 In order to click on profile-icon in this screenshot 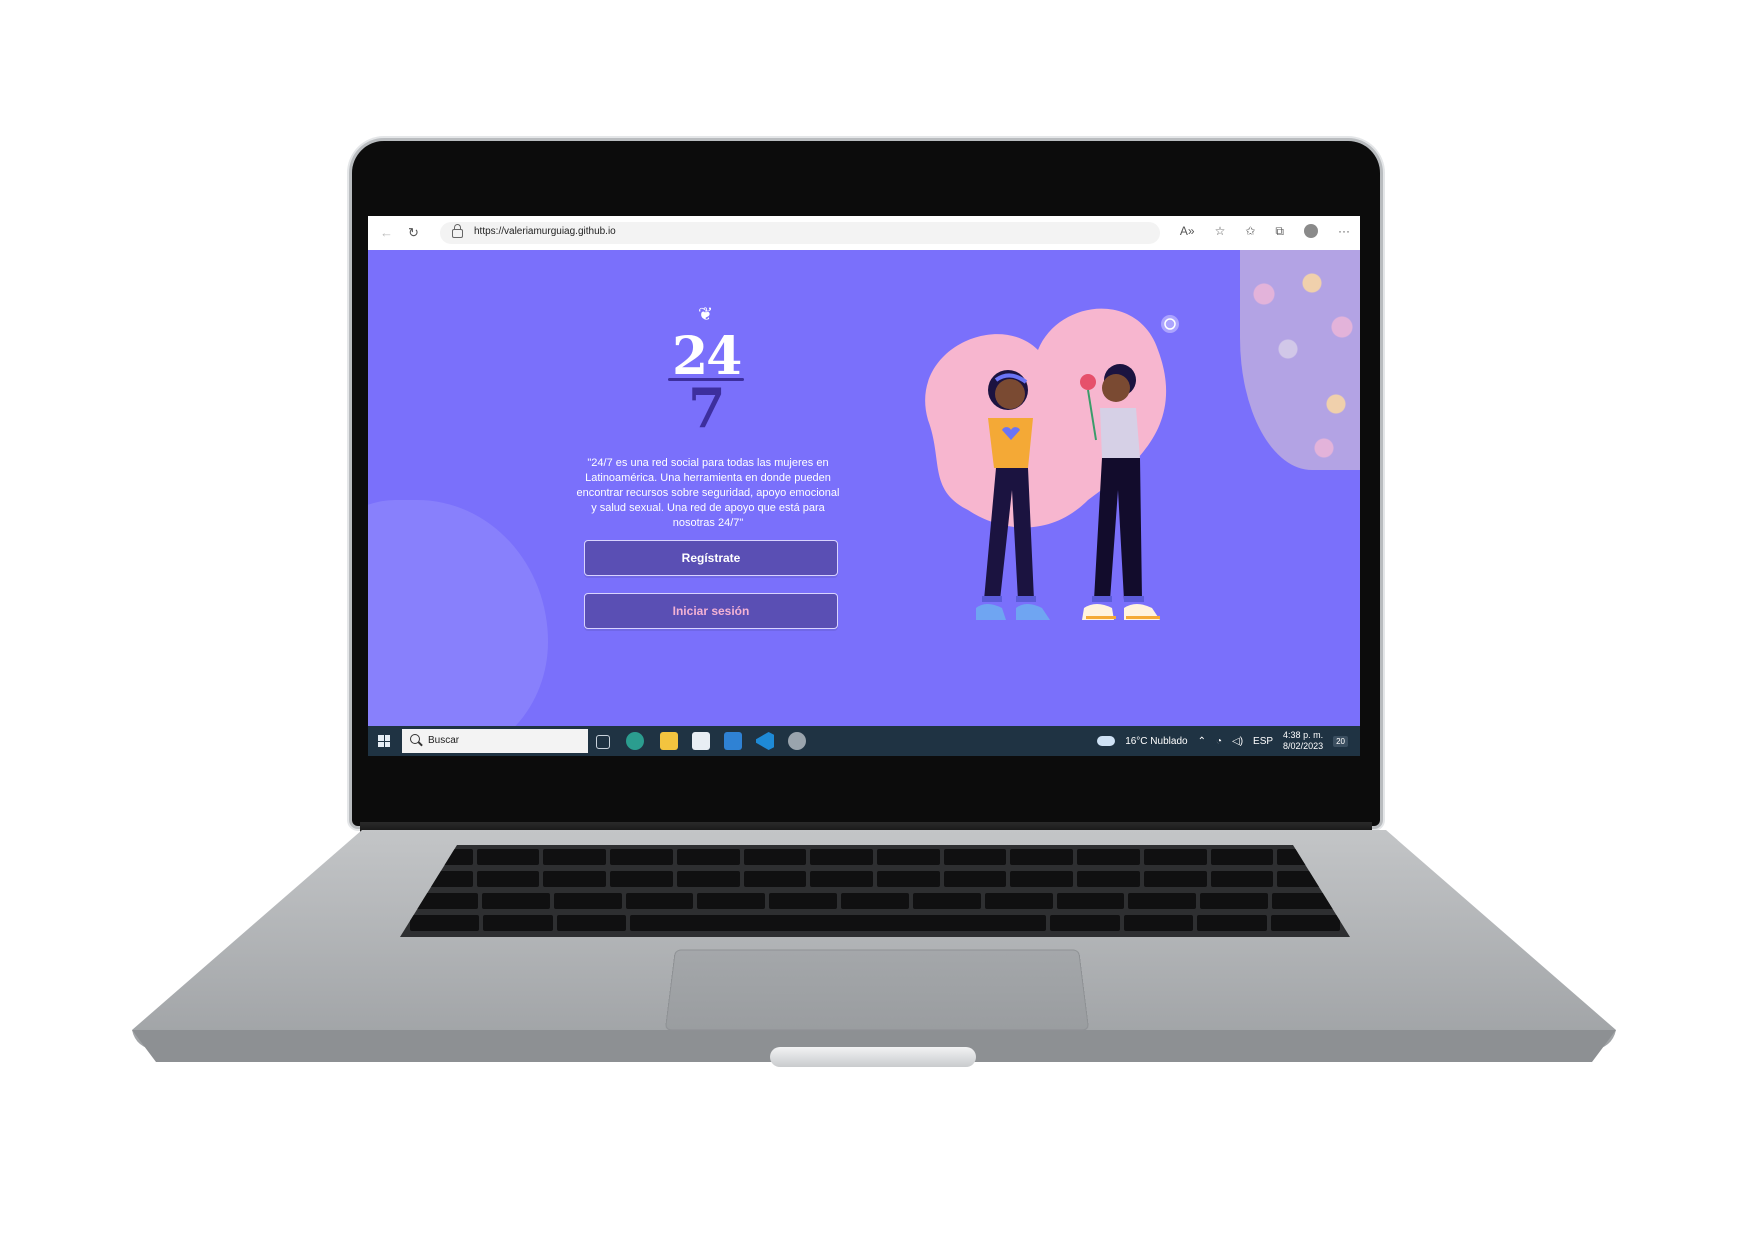, I will do `click(1311, 231)`.